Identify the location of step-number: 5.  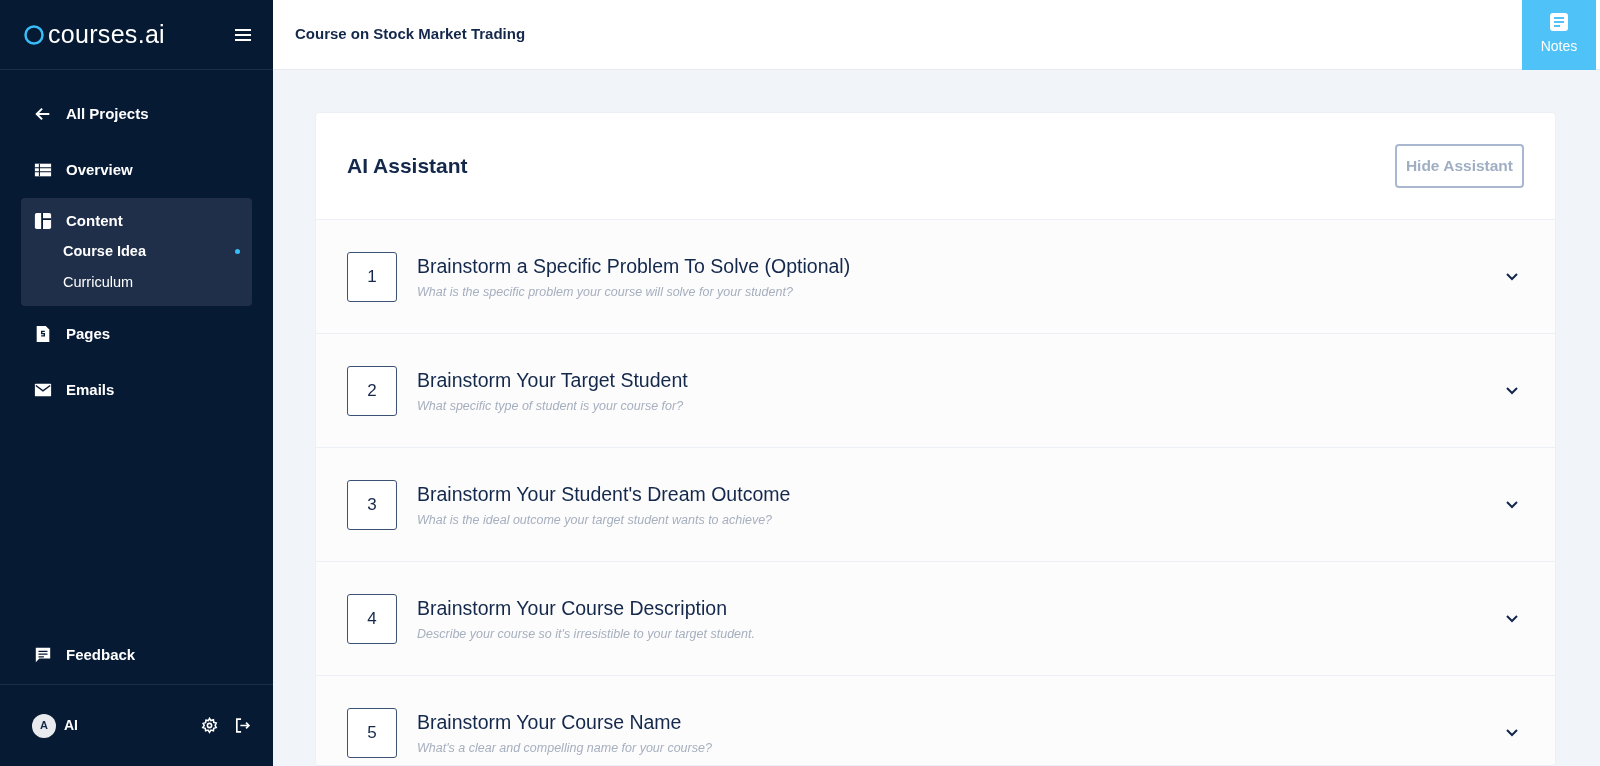
(372, 732).